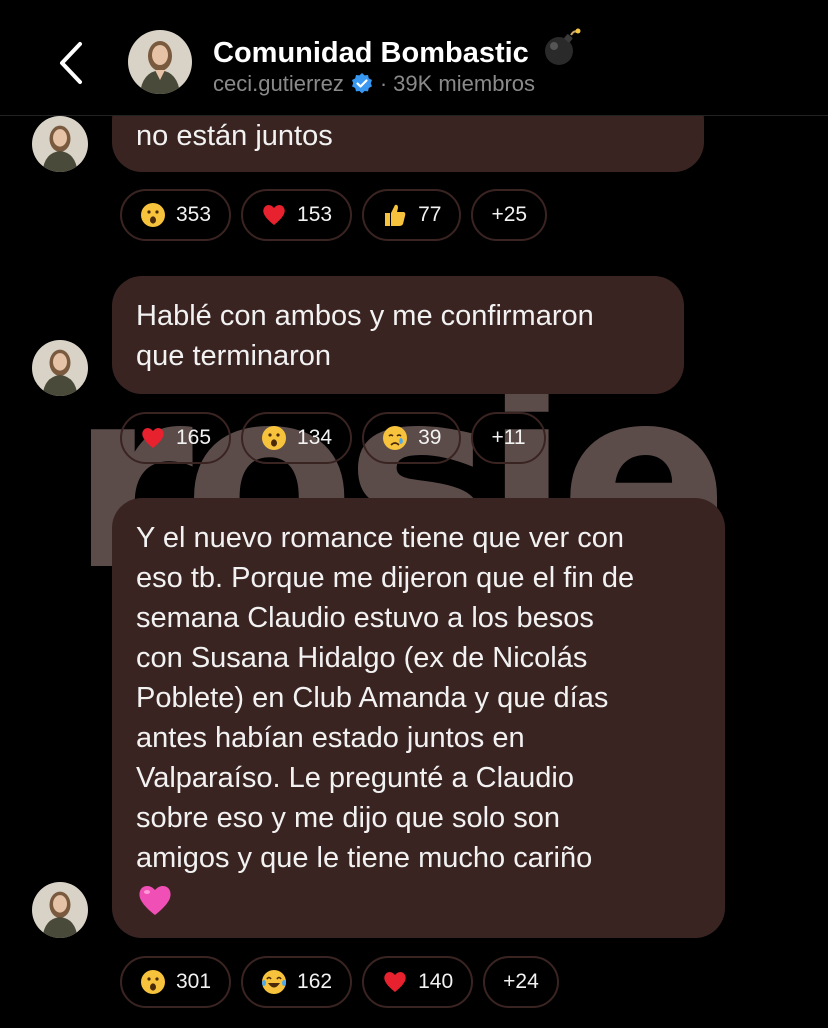 This screenshot has width=828, height=1028. Describe the element at coordinates (374, 84) in the screenshot. I see `channel-subtitle: ceci.gutierrez · 39K miembros` at that location.